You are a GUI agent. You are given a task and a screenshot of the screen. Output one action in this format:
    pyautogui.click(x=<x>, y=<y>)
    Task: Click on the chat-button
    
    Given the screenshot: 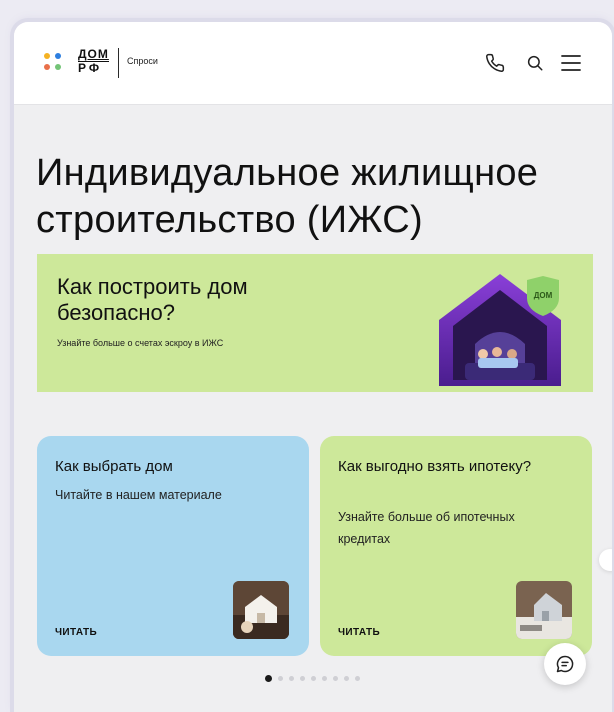 What is the action you would take?
    pyautogui.click(x=565, y=664)
    